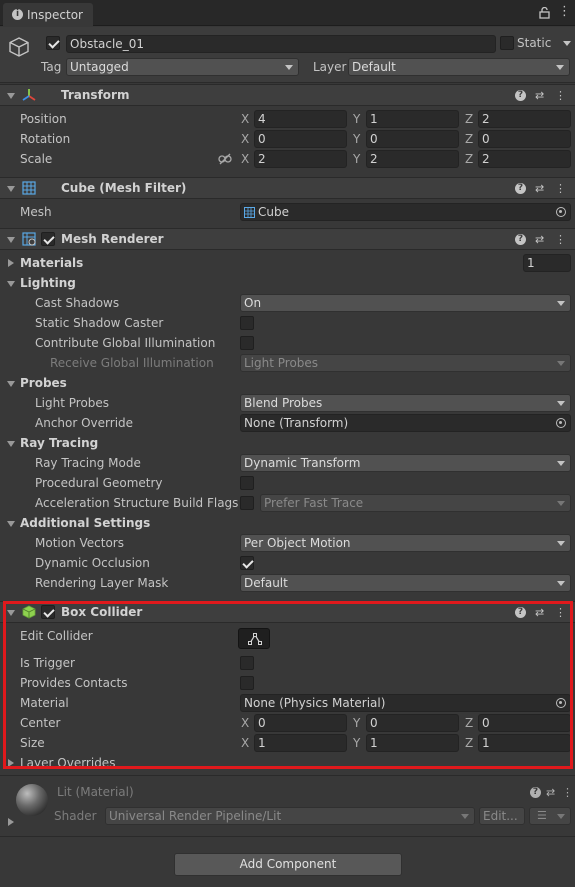 Image resolution: width=575 pixels, height=887 pixels. What do you see at coordinates (550, 816) in the screenshot?
I see `shader-options-dropdown: ☰` at bounding box center [550, 816].